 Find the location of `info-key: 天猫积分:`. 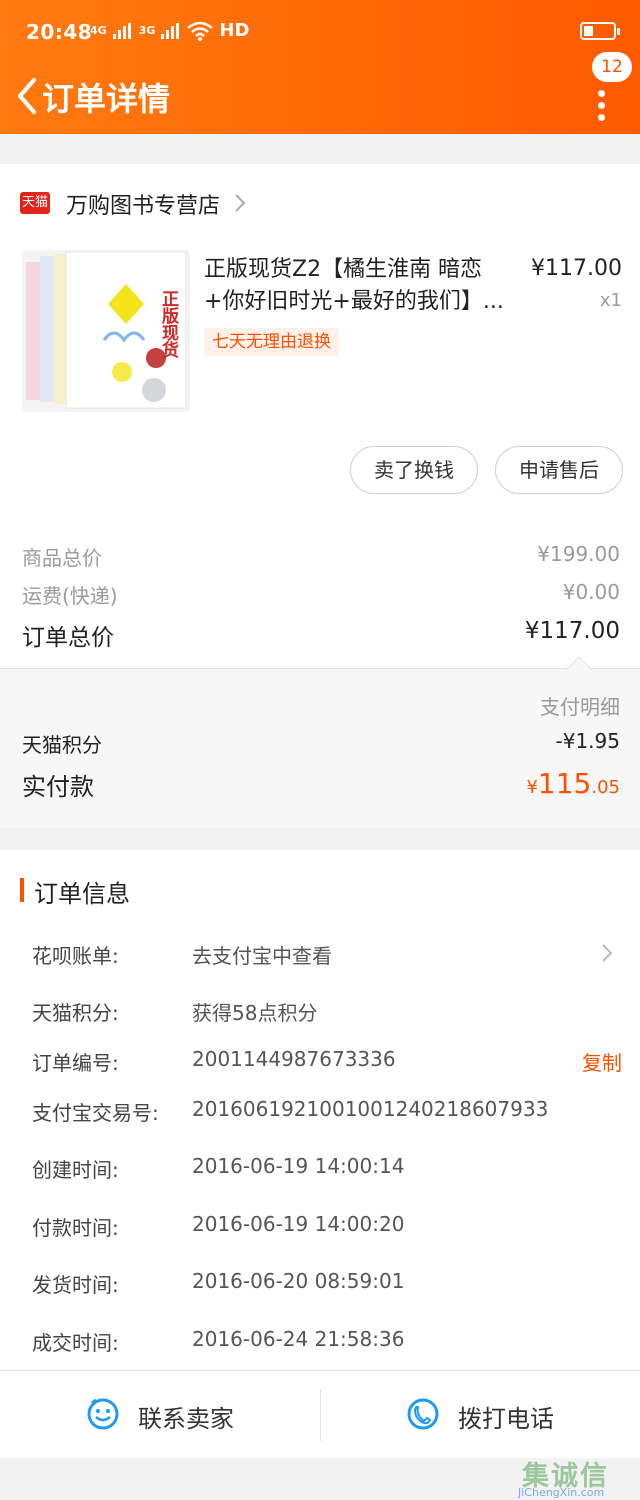

info-key: 天猫积分: is located at coordinates (75, 1013).